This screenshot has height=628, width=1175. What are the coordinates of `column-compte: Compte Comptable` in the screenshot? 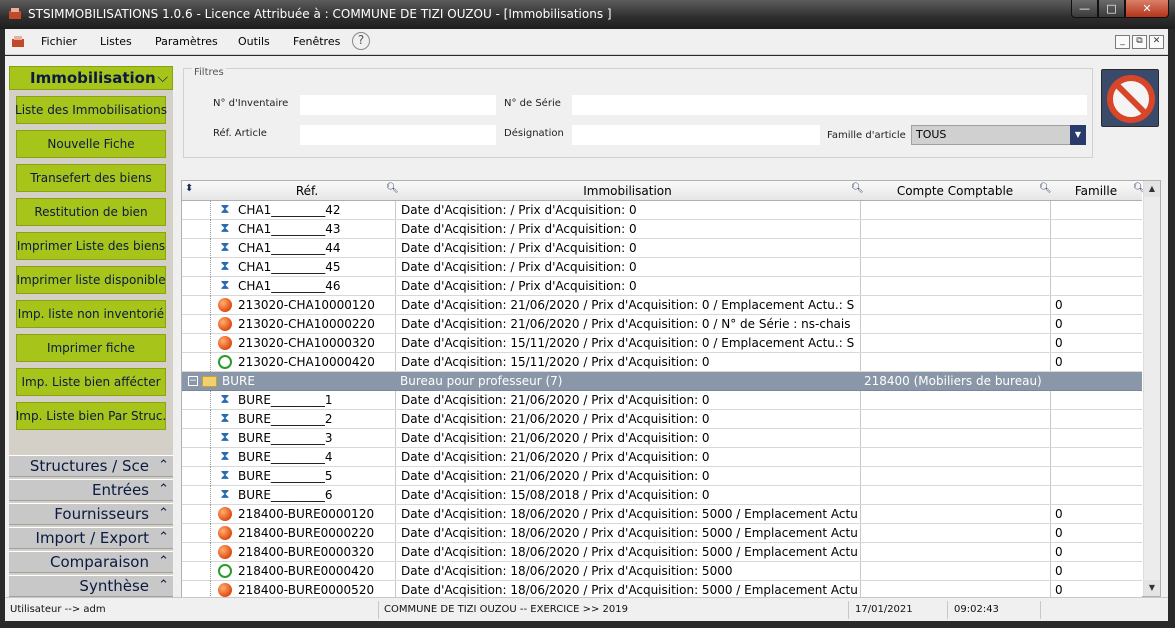 It's located at (955, 191).